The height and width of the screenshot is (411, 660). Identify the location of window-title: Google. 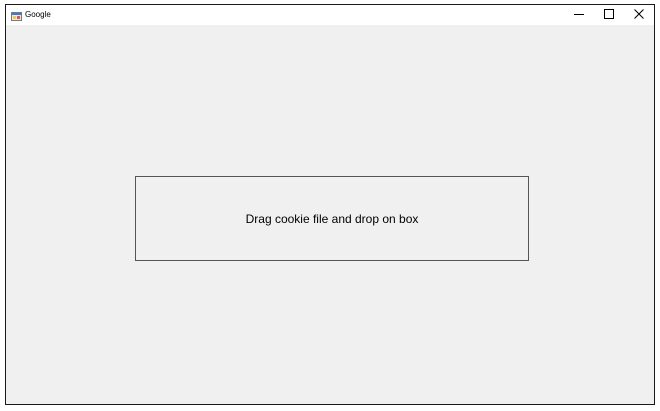
(38, 14).